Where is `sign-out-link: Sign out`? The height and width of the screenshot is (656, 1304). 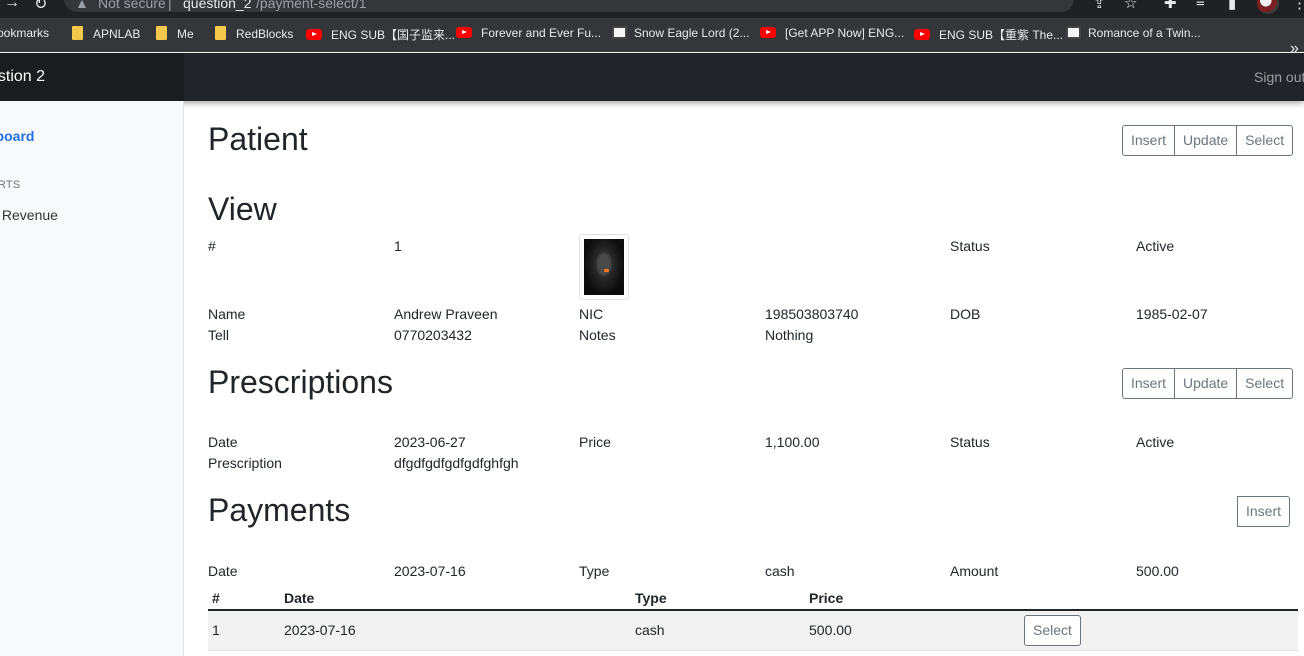
sign-out-link: Sign out is located at coordinates (1279, 77).